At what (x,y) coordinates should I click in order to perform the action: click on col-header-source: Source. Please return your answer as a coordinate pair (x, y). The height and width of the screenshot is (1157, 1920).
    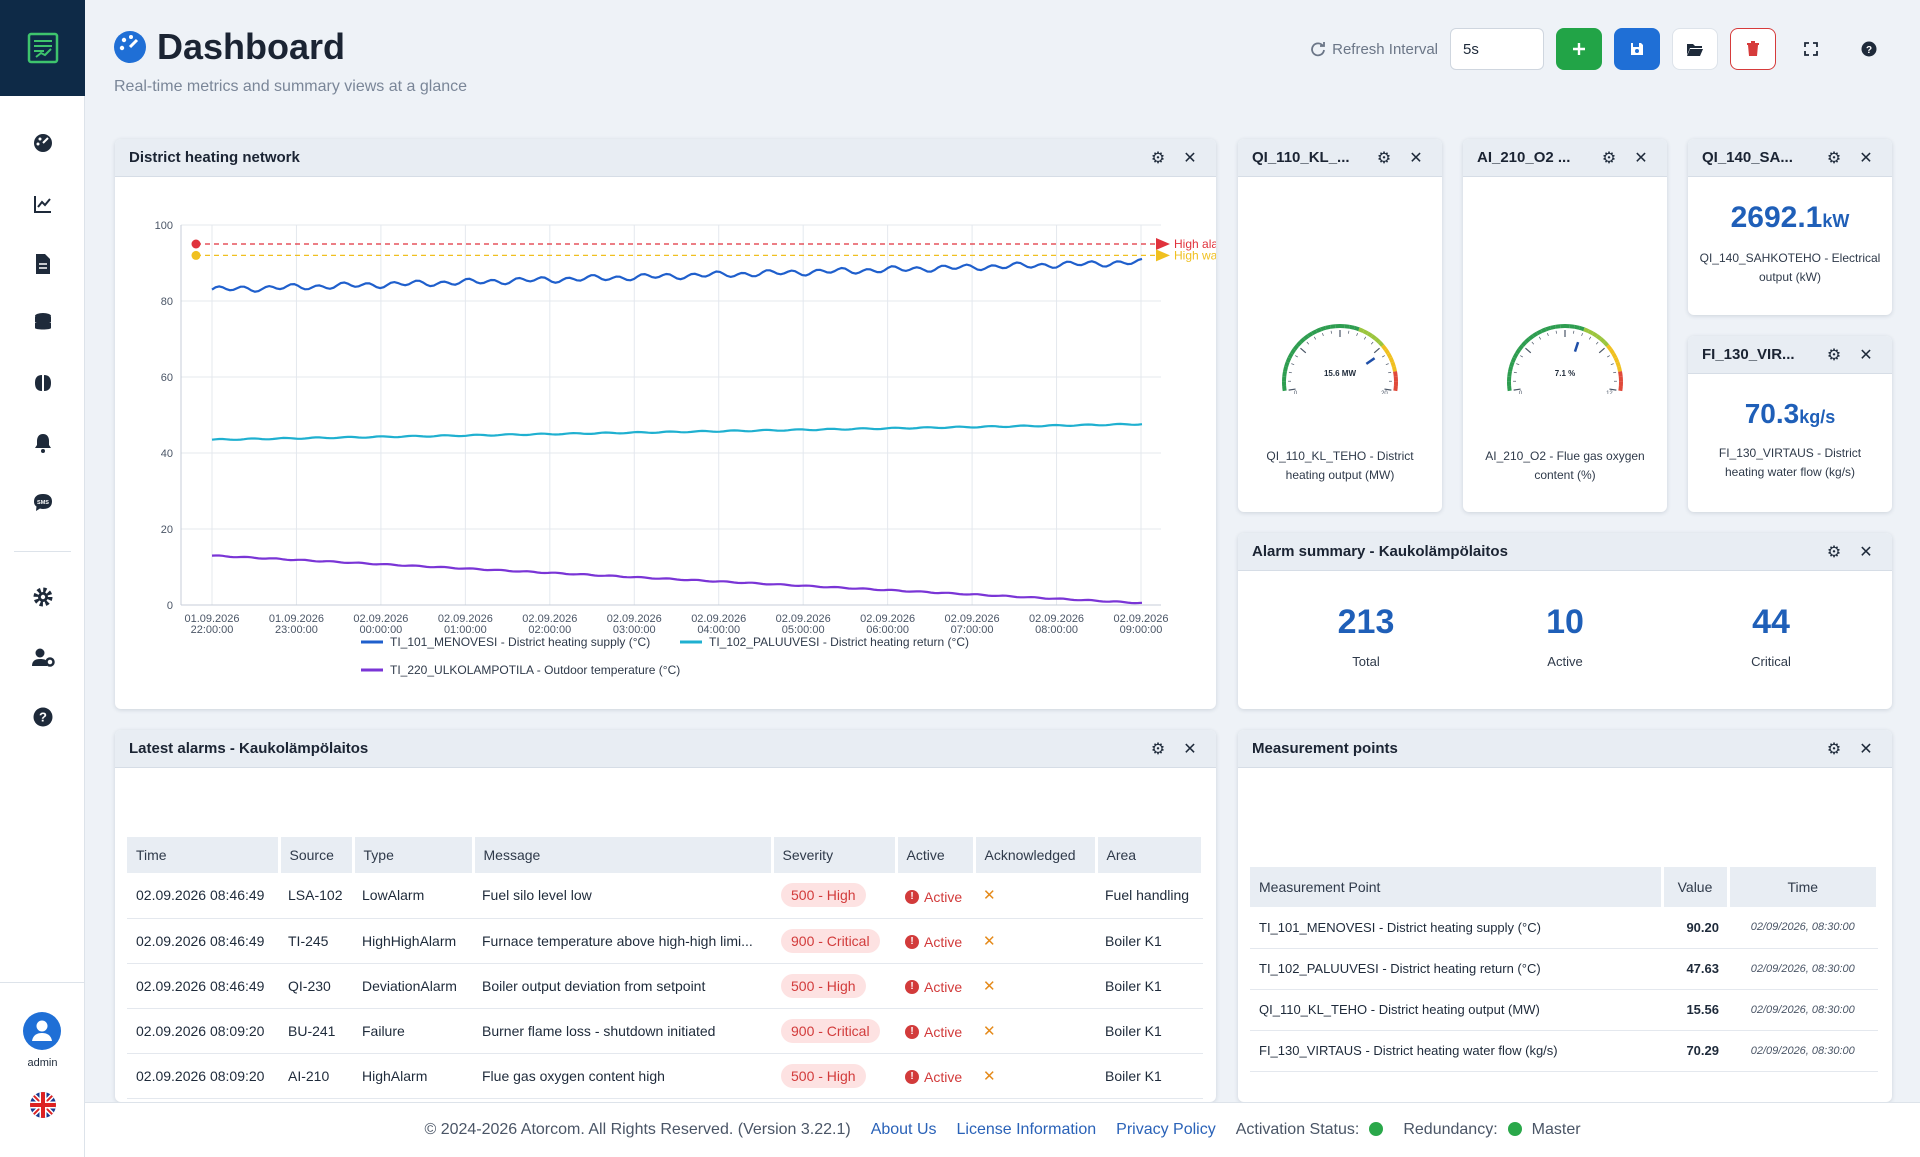
    Looking at the image, I should click on (317, 855).